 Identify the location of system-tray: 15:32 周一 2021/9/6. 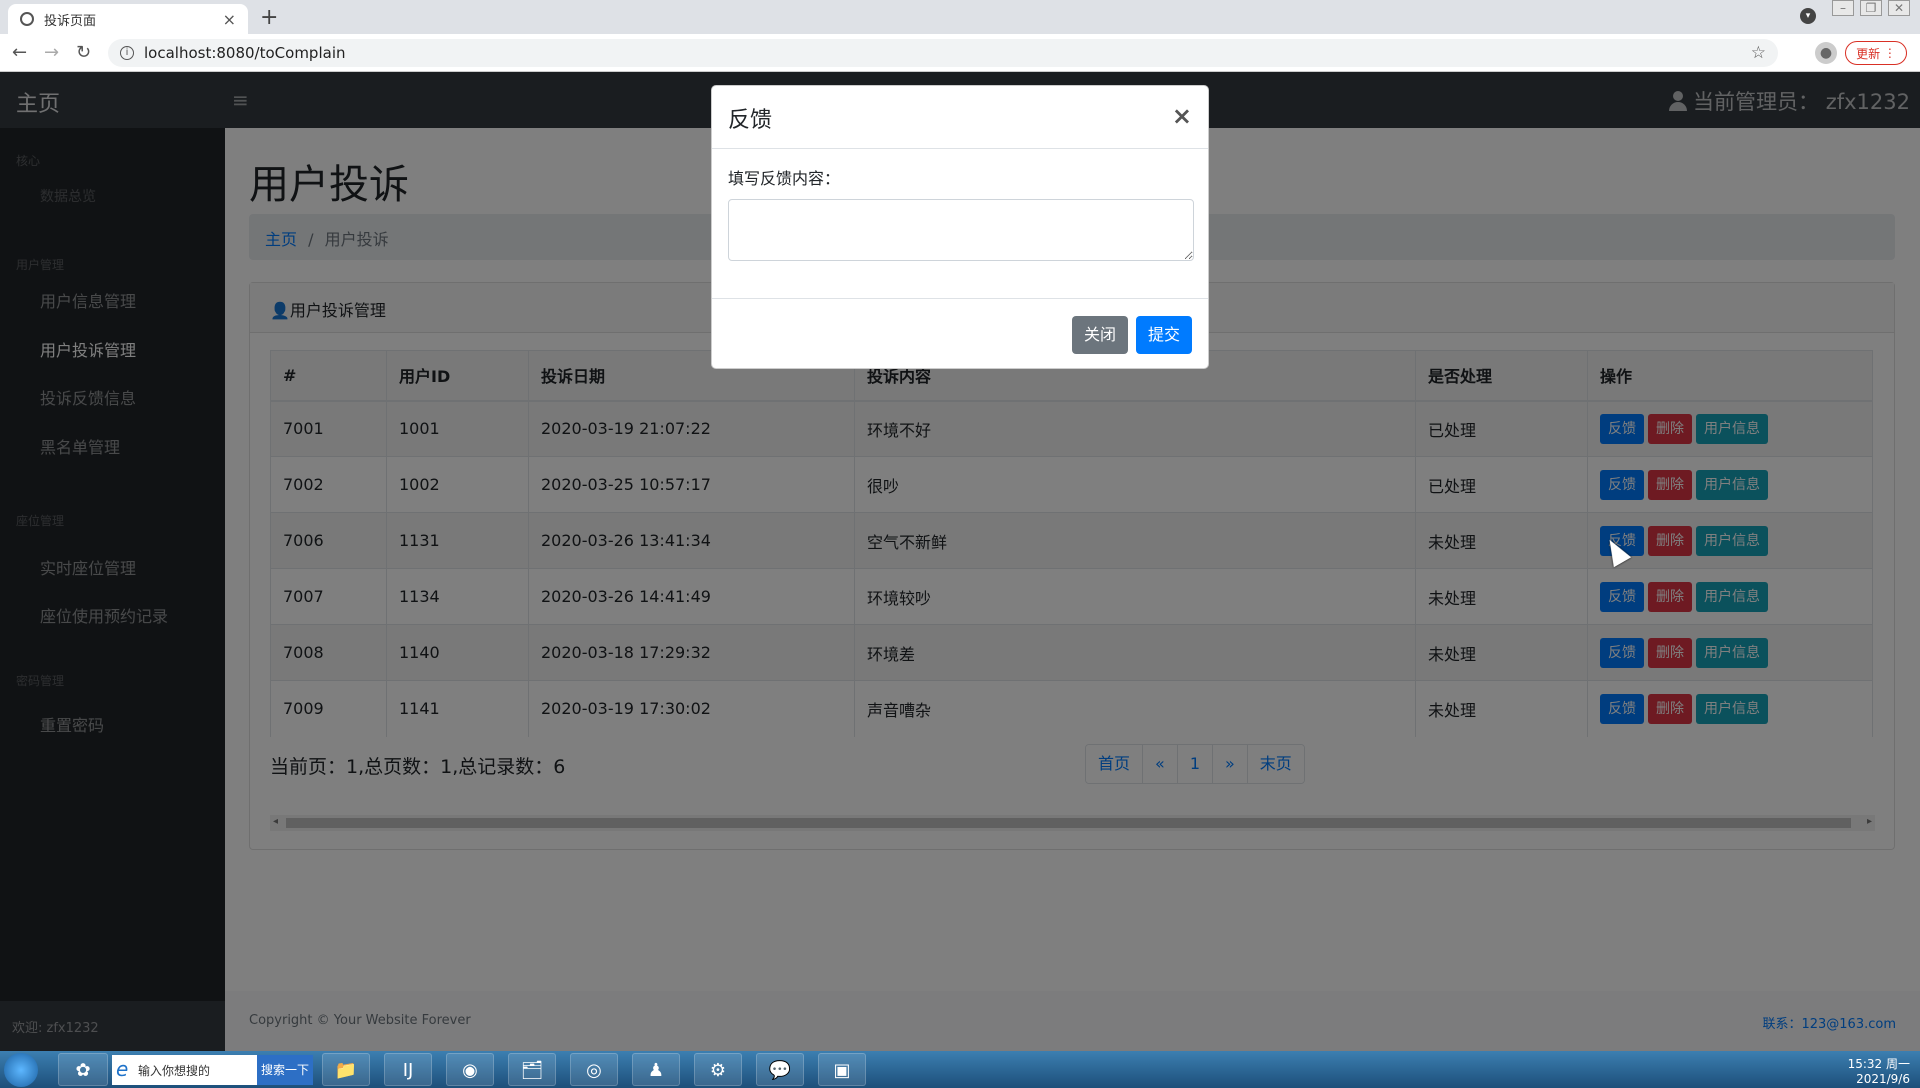
(1879, 1070).